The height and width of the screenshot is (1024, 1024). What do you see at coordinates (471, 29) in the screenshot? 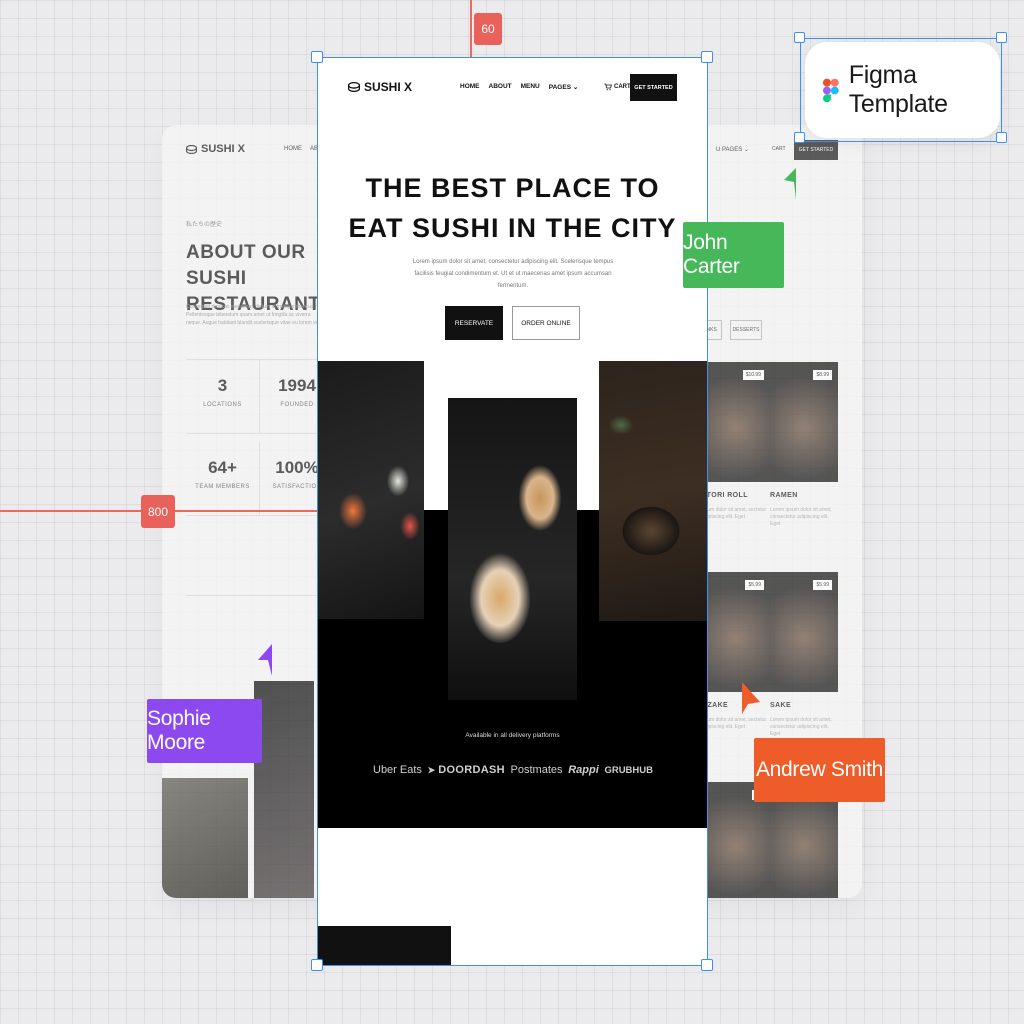
I see `vertical-guide` at bounding box center [471, 29].